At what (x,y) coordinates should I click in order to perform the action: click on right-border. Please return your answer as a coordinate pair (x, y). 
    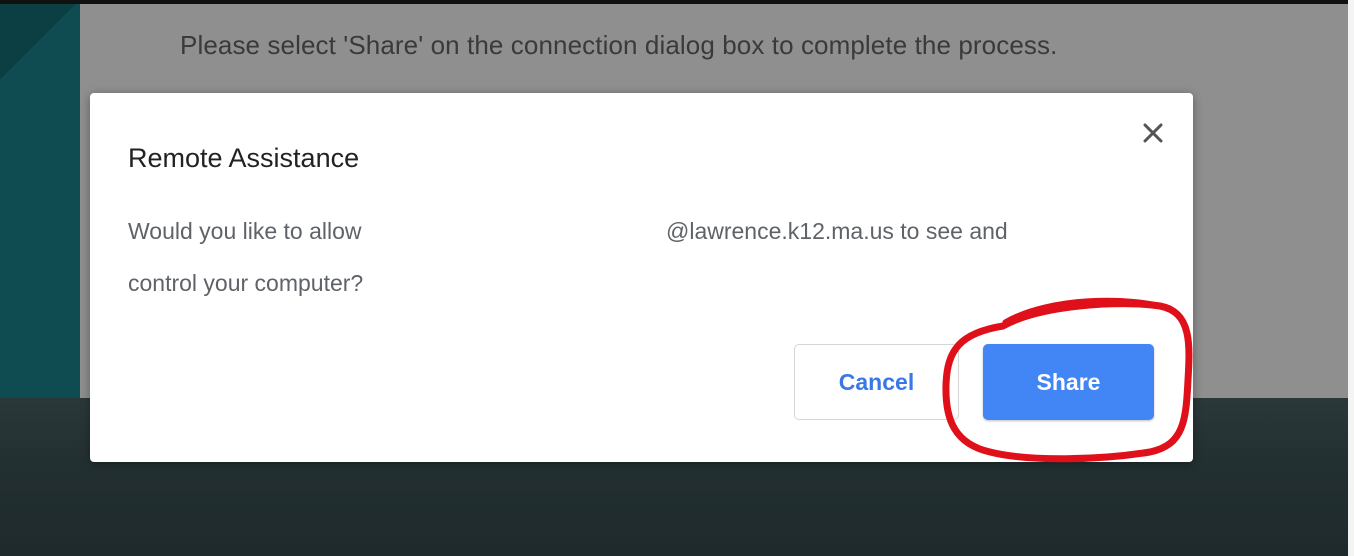
    Looking at the image, I should click on (1351, 278).